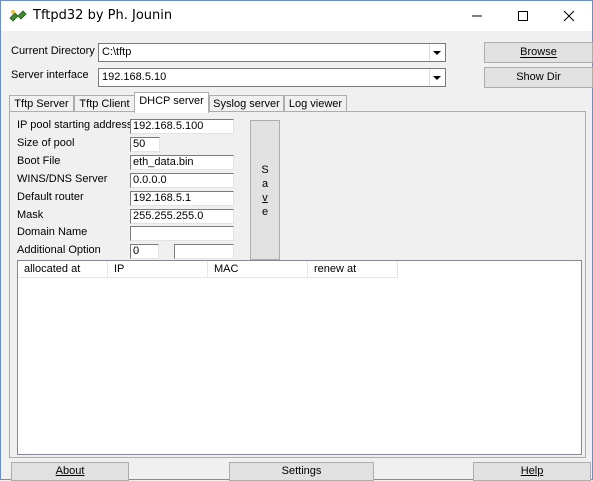  I want to click on boot-file-label: Boot File, so click(39, 161).